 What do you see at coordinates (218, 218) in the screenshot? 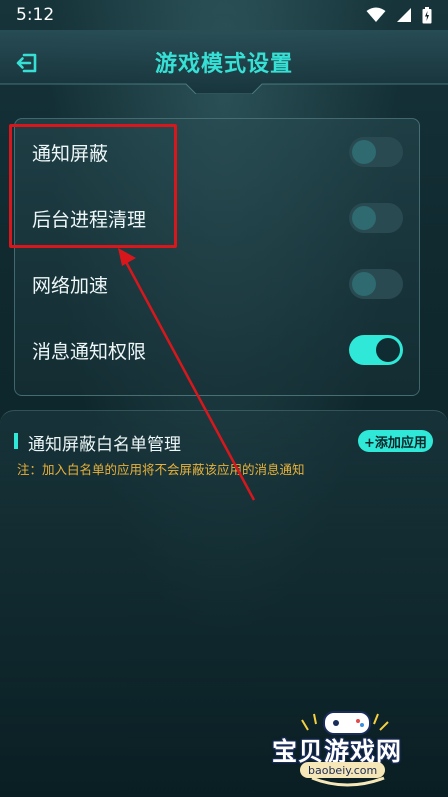
I see `setting-row-background-cleanup: 后台进程清理` at bounding box center [218, 218].